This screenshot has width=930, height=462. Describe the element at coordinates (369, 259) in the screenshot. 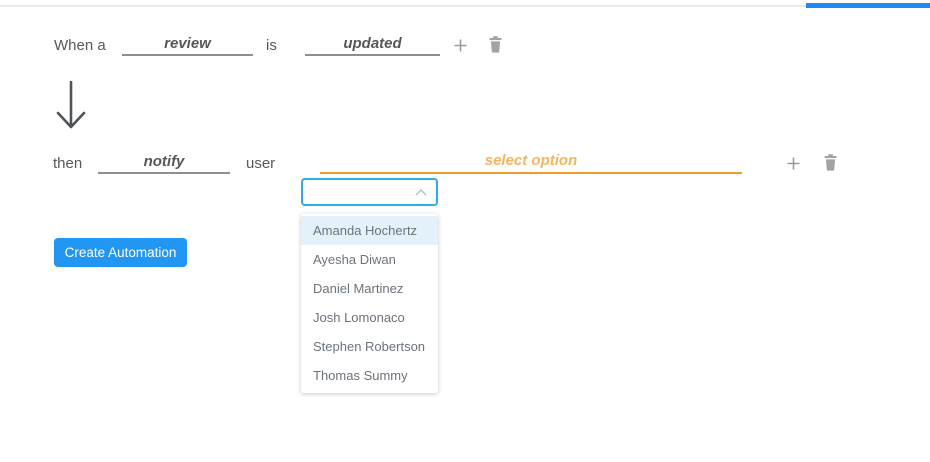

I see `dropdown-option: Ayesha Diwan` at that location.